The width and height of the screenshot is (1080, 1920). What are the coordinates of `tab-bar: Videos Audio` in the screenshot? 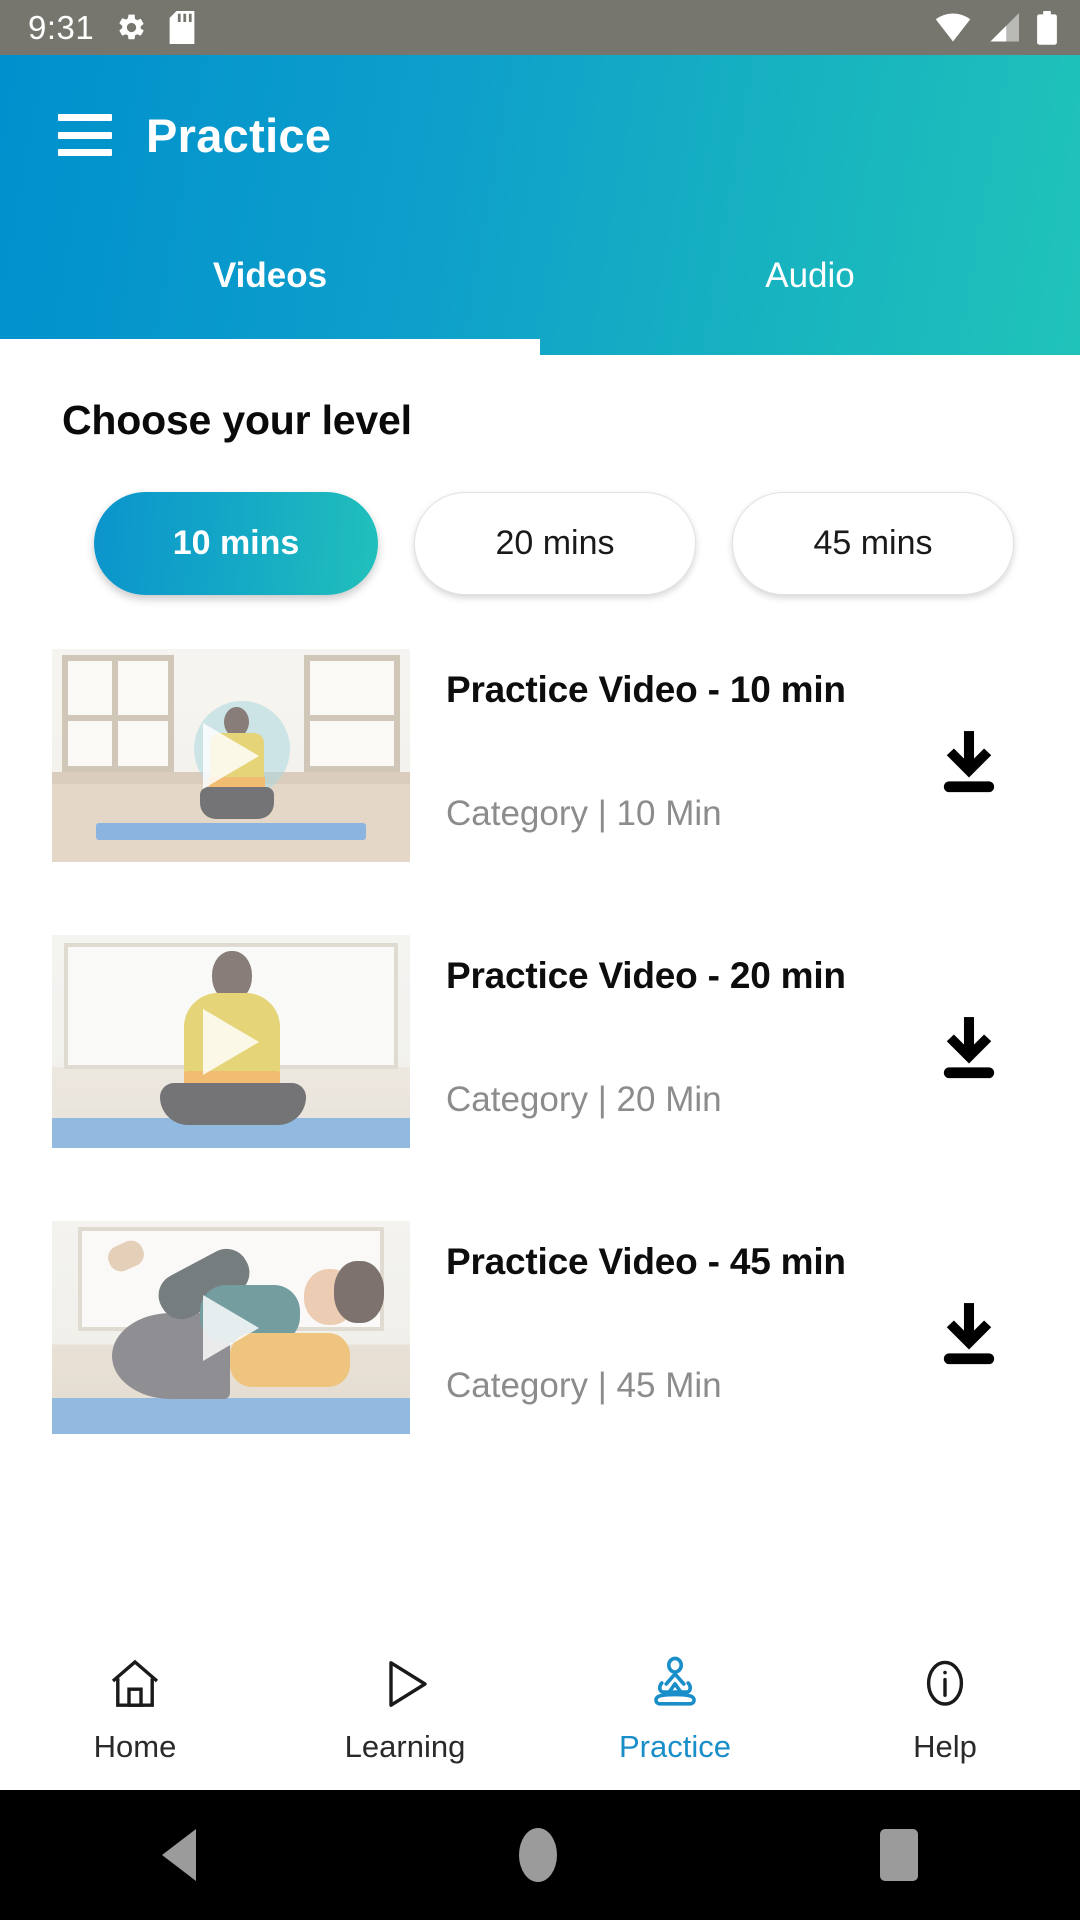 It's located at (540, 285).